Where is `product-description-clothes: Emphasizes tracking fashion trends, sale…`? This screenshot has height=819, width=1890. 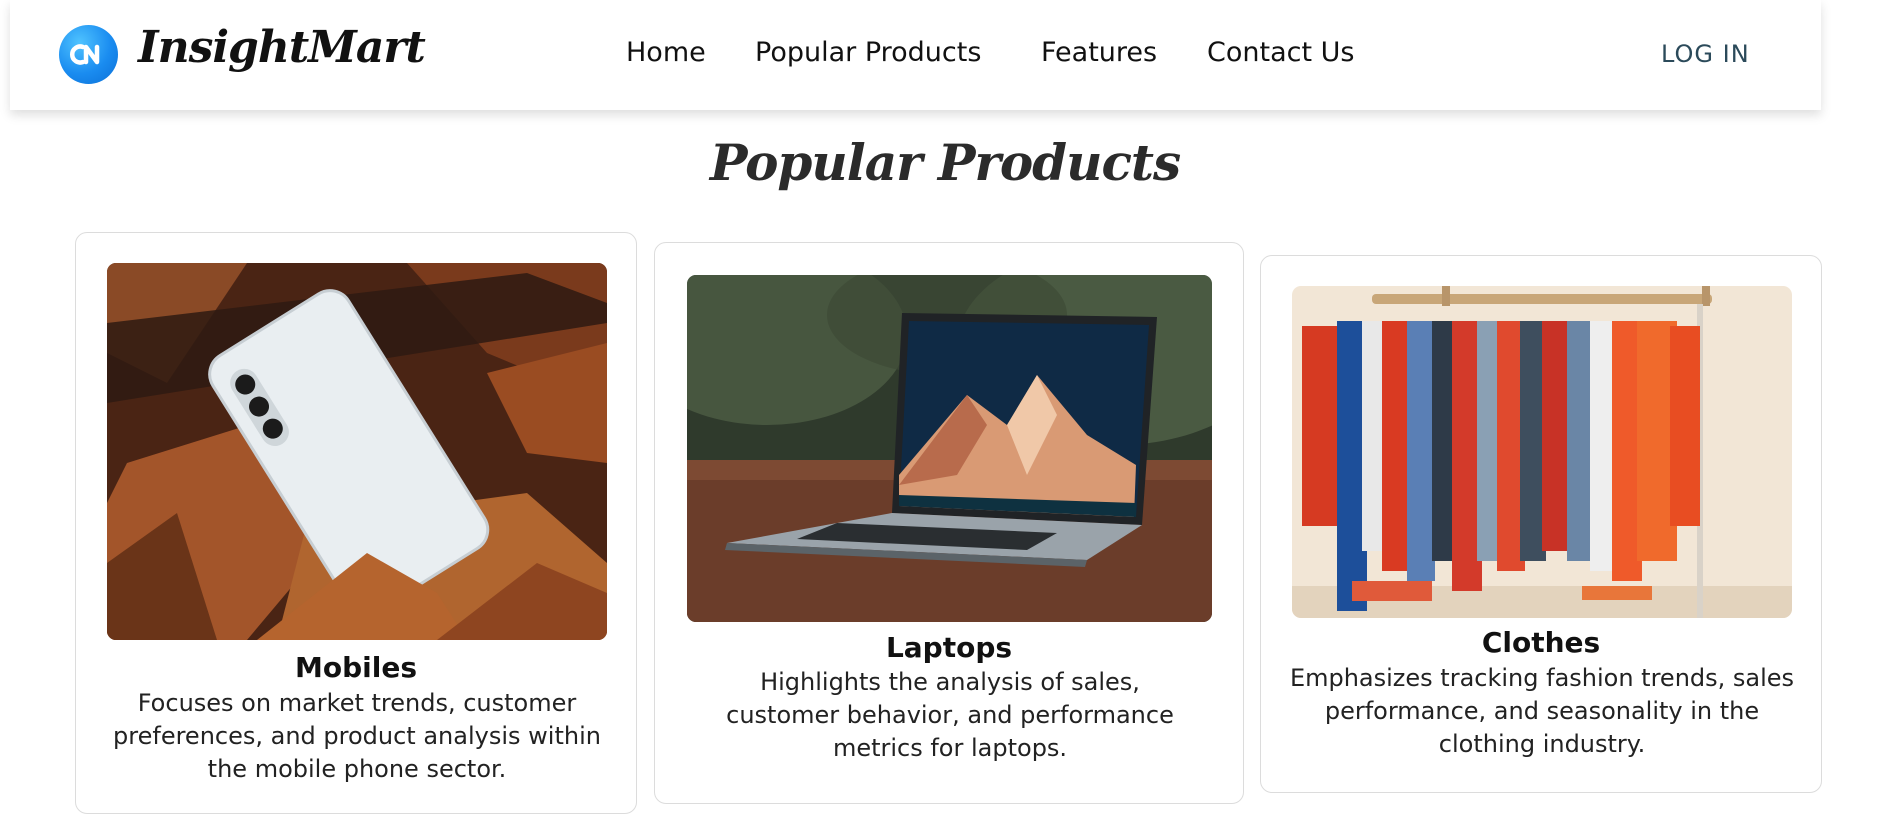
product-description-clothes: Emphasizes tracking fashion trends, sale… is located at coordinates (1542, 711).